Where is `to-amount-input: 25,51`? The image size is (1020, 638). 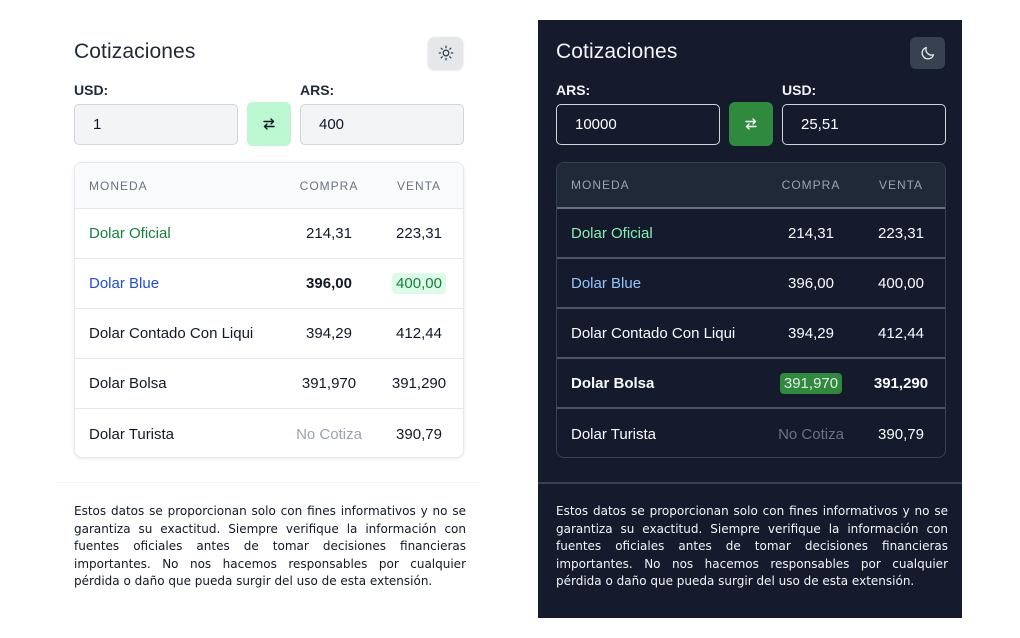
to-amount-input: 25,51 is located at coordinates (864, 124).